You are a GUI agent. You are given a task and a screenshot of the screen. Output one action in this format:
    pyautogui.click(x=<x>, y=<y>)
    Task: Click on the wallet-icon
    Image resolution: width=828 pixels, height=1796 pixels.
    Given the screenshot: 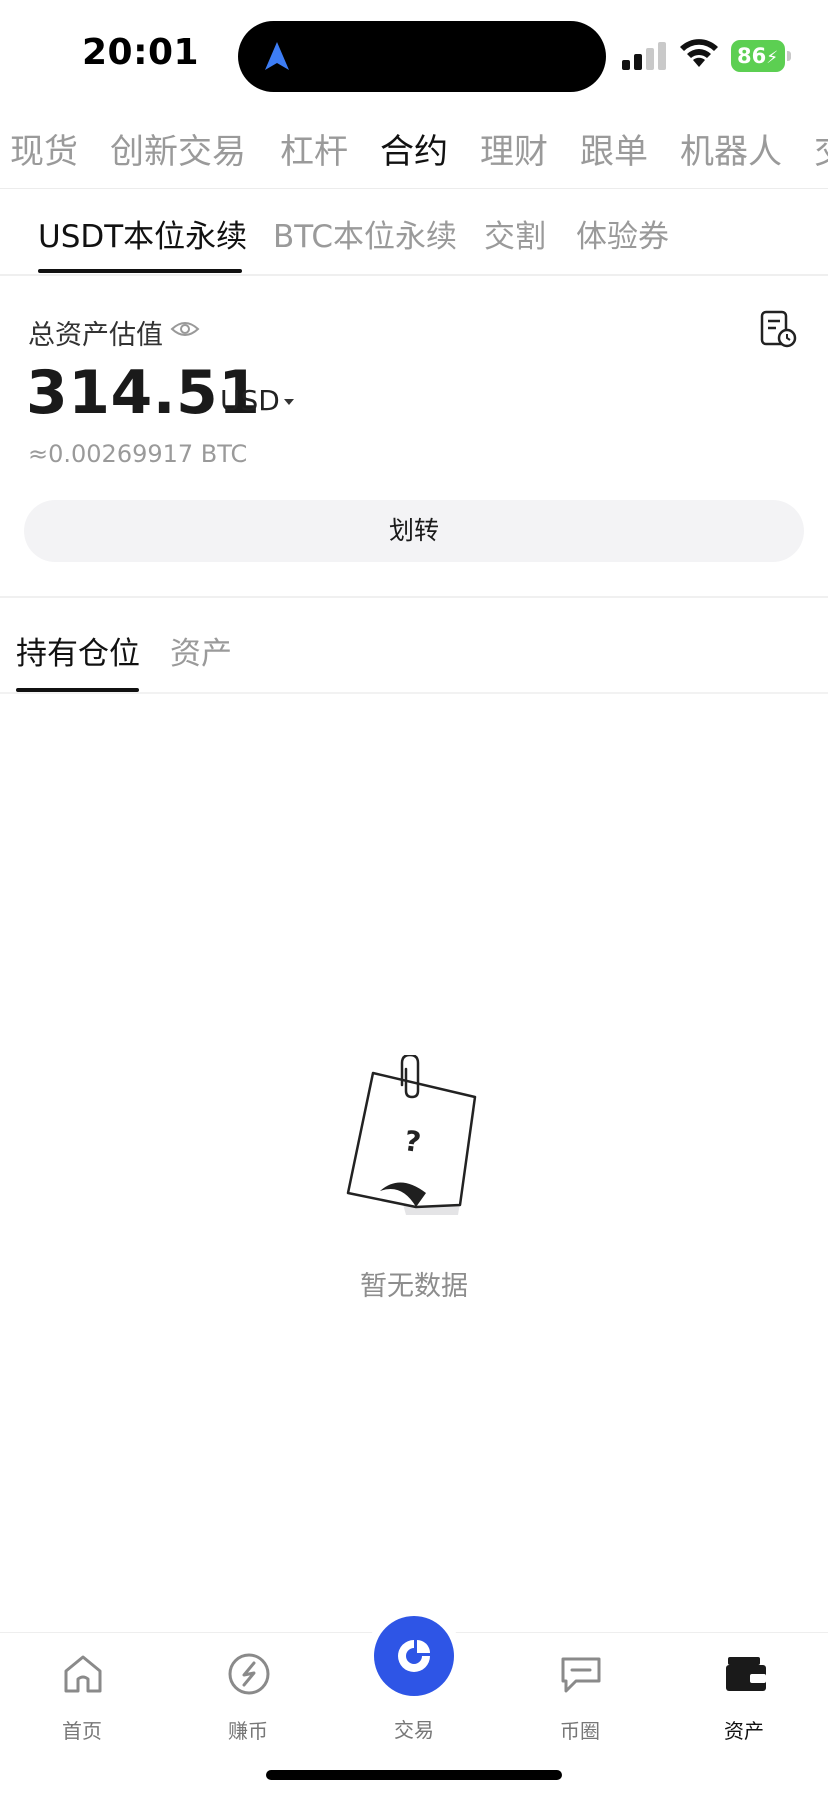 What is the action you would take?
    pyautogui.click(x=746, y=1674)
    